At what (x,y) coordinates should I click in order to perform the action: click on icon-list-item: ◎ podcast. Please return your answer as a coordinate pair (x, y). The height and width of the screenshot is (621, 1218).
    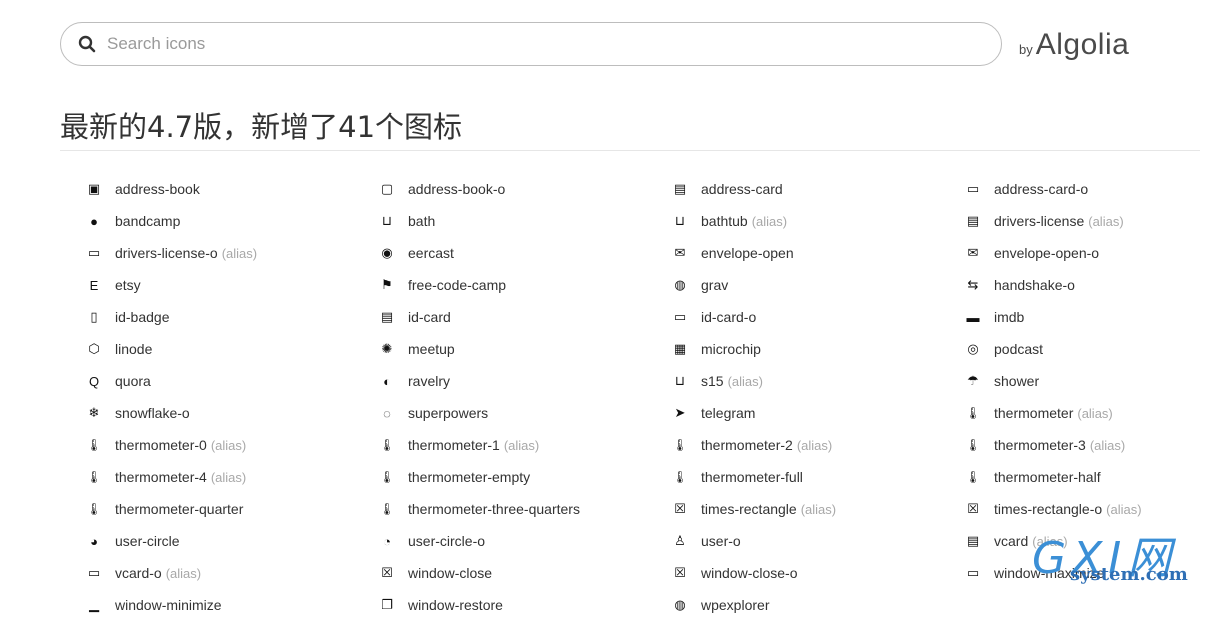
    Looking at the image, I should click on (1090, 349).